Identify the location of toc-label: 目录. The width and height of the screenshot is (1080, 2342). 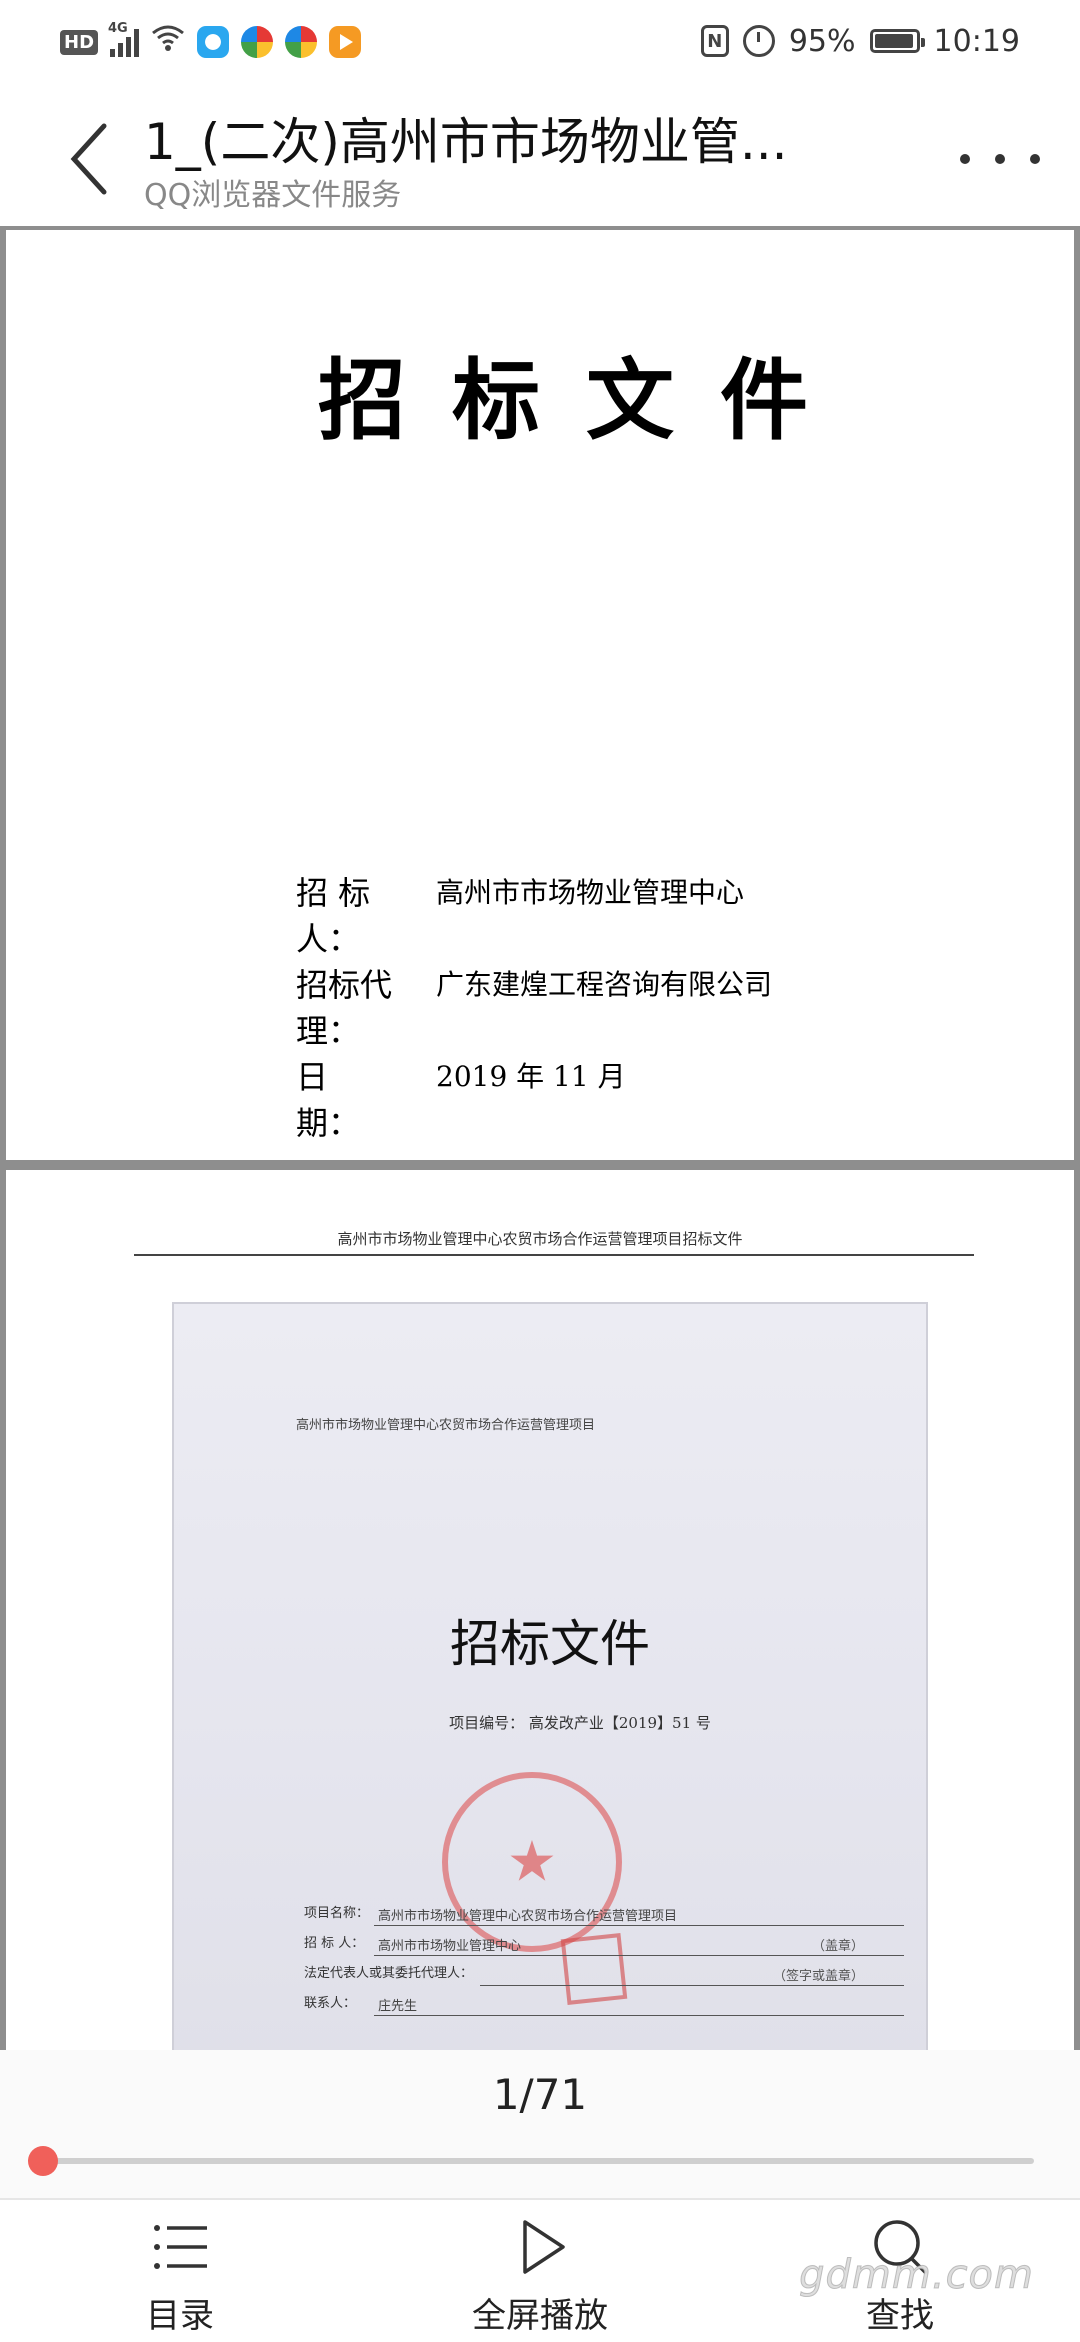
(180, 2316).